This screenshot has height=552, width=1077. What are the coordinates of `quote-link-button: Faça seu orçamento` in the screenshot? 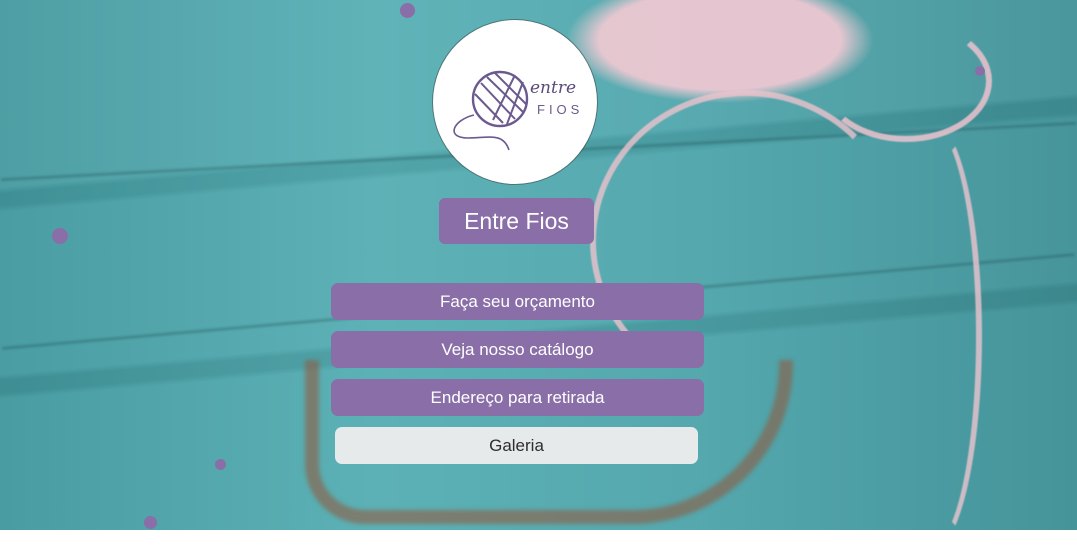 It's located at (517, 301).